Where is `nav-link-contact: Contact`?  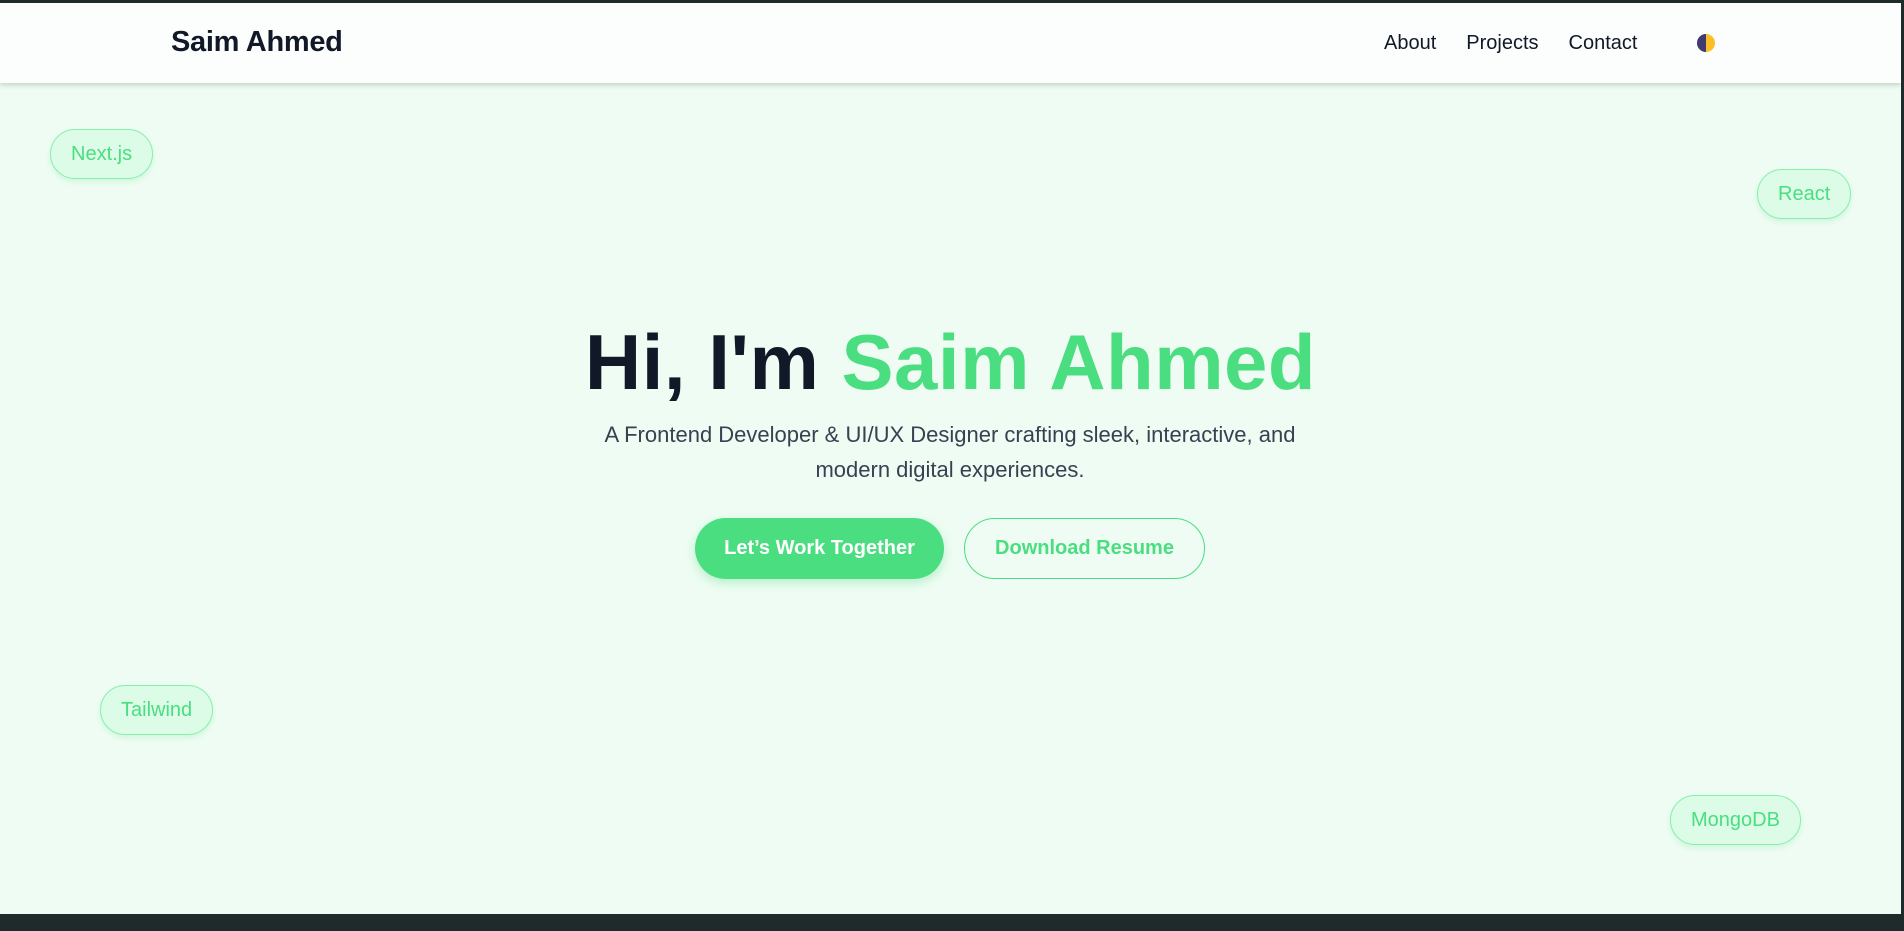
nav-link-contact: Contact is located at coordinates (1603, 43).